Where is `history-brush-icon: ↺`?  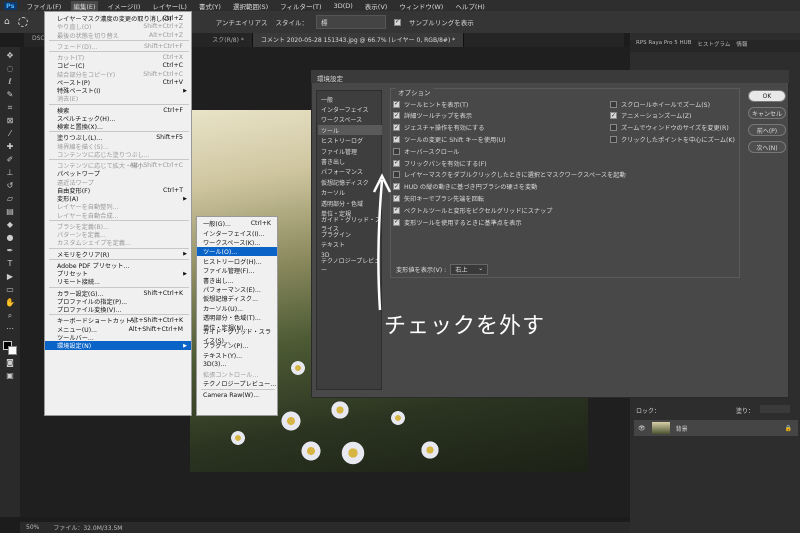 history-brush-icon: ↺ is located at coordinates (10, 186).